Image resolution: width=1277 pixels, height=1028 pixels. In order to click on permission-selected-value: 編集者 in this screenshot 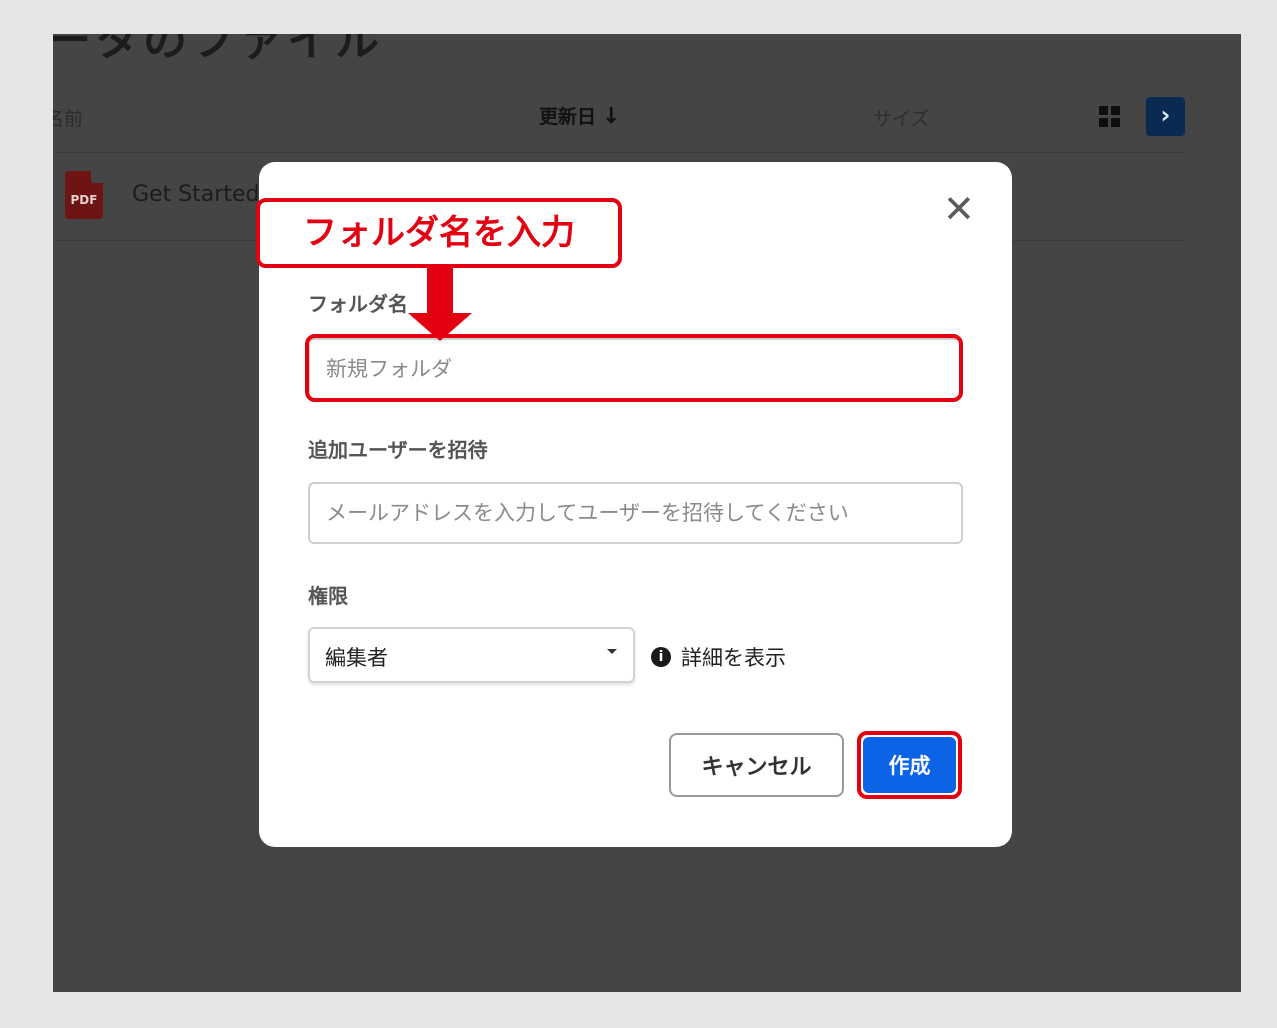, I will do `click(356, 658)`.